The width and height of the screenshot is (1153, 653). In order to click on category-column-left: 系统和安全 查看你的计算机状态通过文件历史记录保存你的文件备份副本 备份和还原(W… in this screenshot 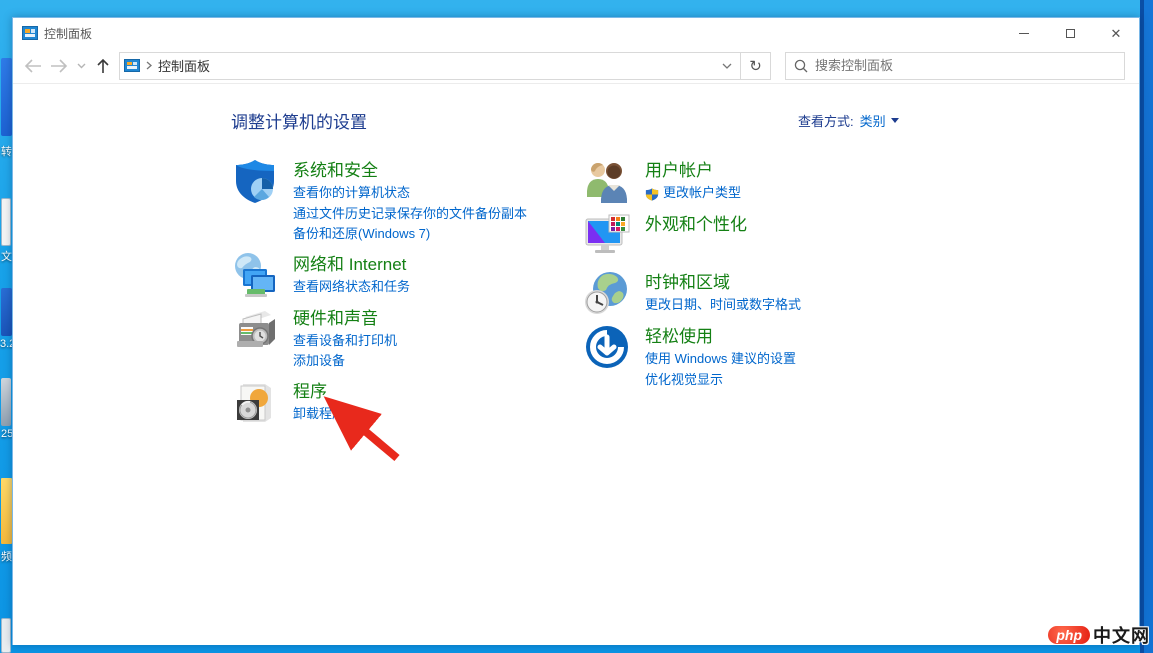, I will do `click(398, 294)`.